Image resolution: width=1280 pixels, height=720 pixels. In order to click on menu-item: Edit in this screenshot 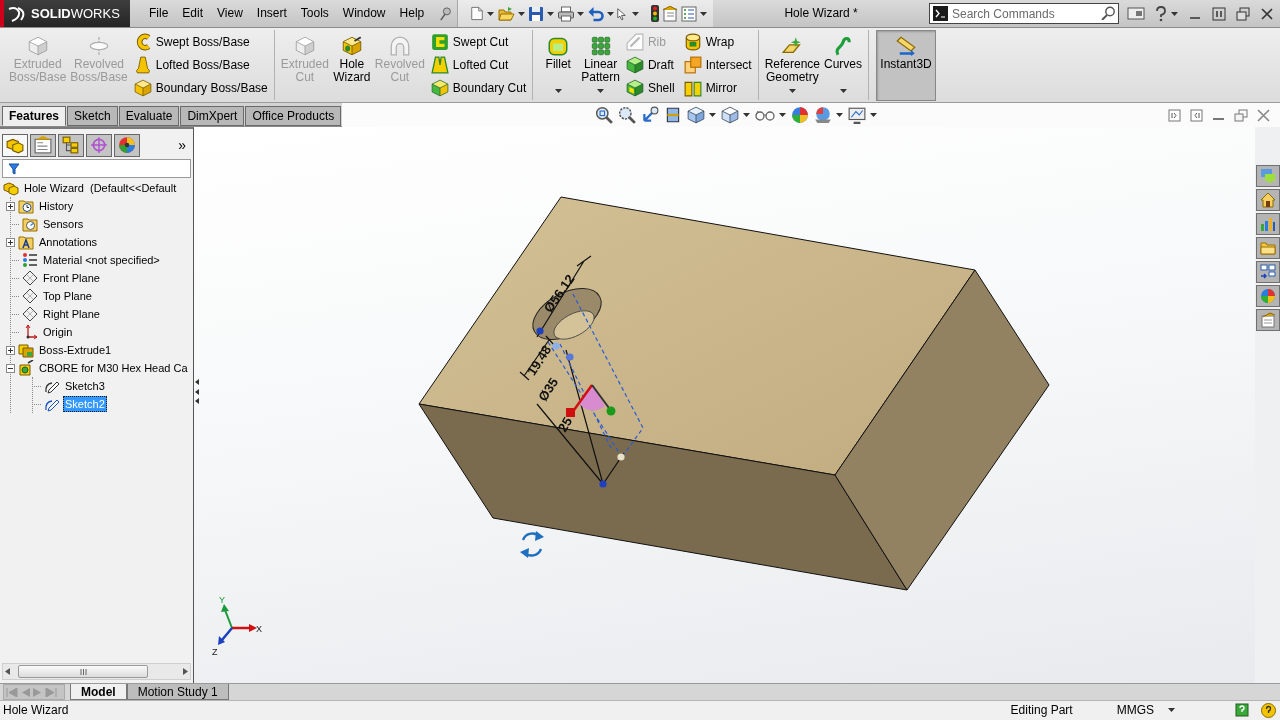, I will do `click(193, 13)`.